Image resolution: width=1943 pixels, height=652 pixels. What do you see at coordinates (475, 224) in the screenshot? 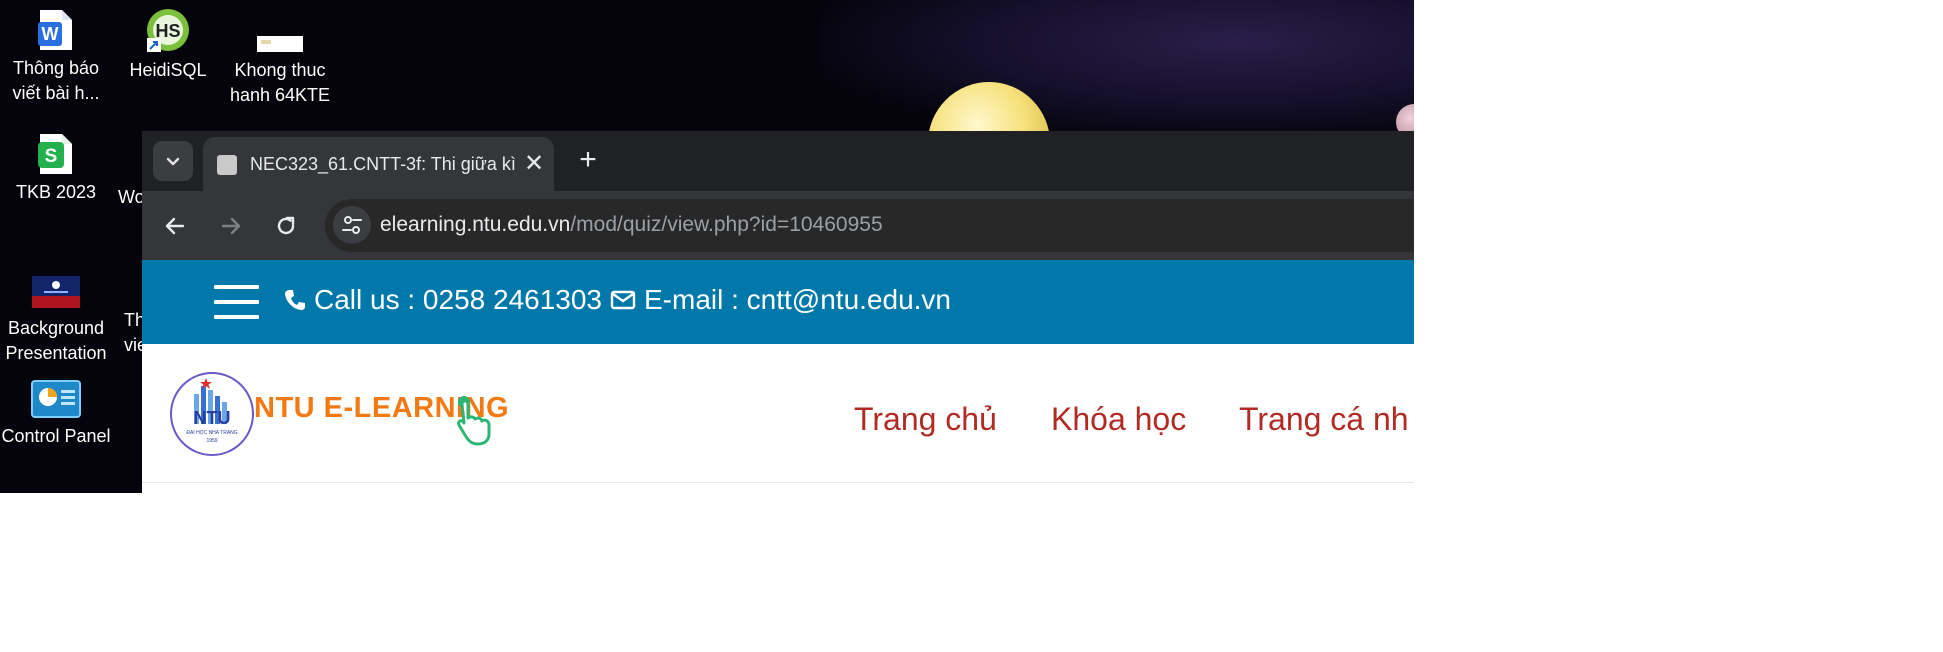
I see `url-host: elearning.ntu.edu.vn` at bounding box center [475, 224].